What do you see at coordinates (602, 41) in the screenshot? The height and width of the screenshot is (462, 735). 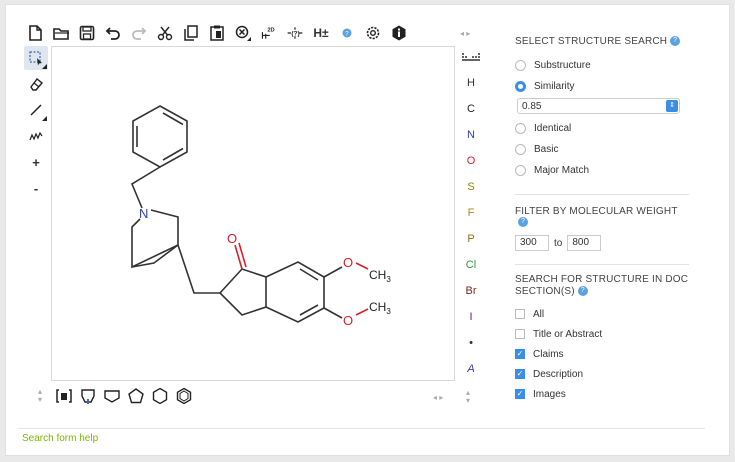 I see `structure-search-heading: SELECT STRUCTURE SEARCH?` at bounding box center [602, 41].